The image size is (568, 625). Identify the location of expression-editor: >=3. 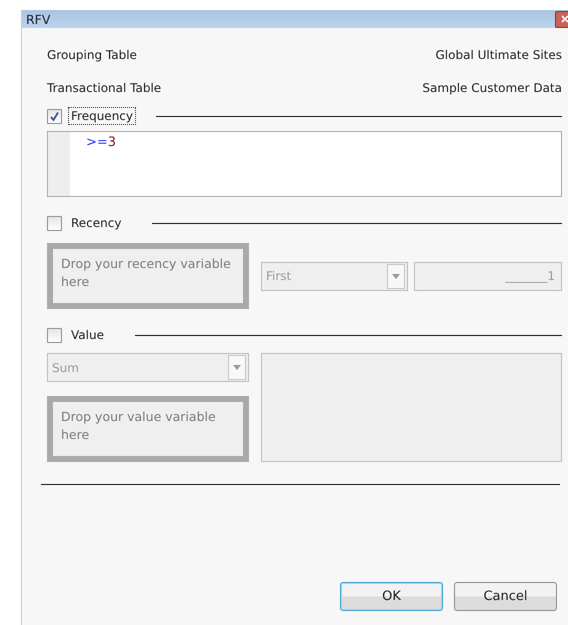
(304, 164).